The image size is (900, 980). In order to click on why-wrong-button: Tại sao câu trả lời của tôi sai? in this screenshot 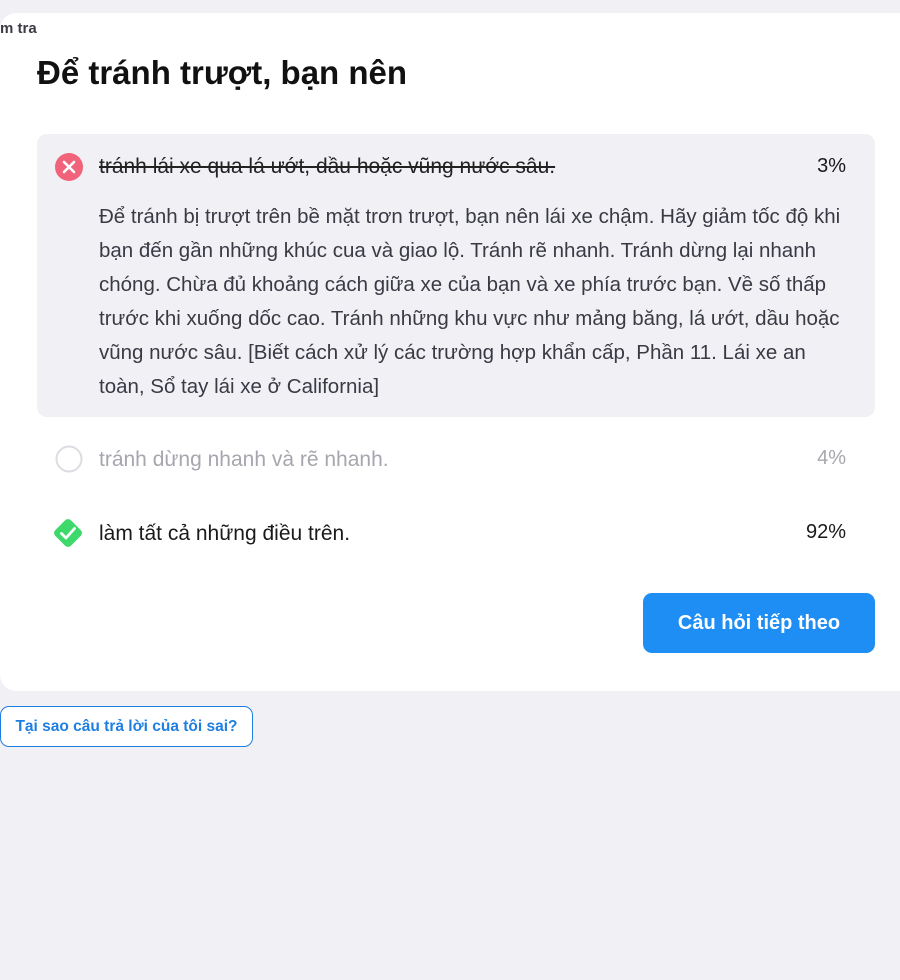, I will do `click(126, 726)`.